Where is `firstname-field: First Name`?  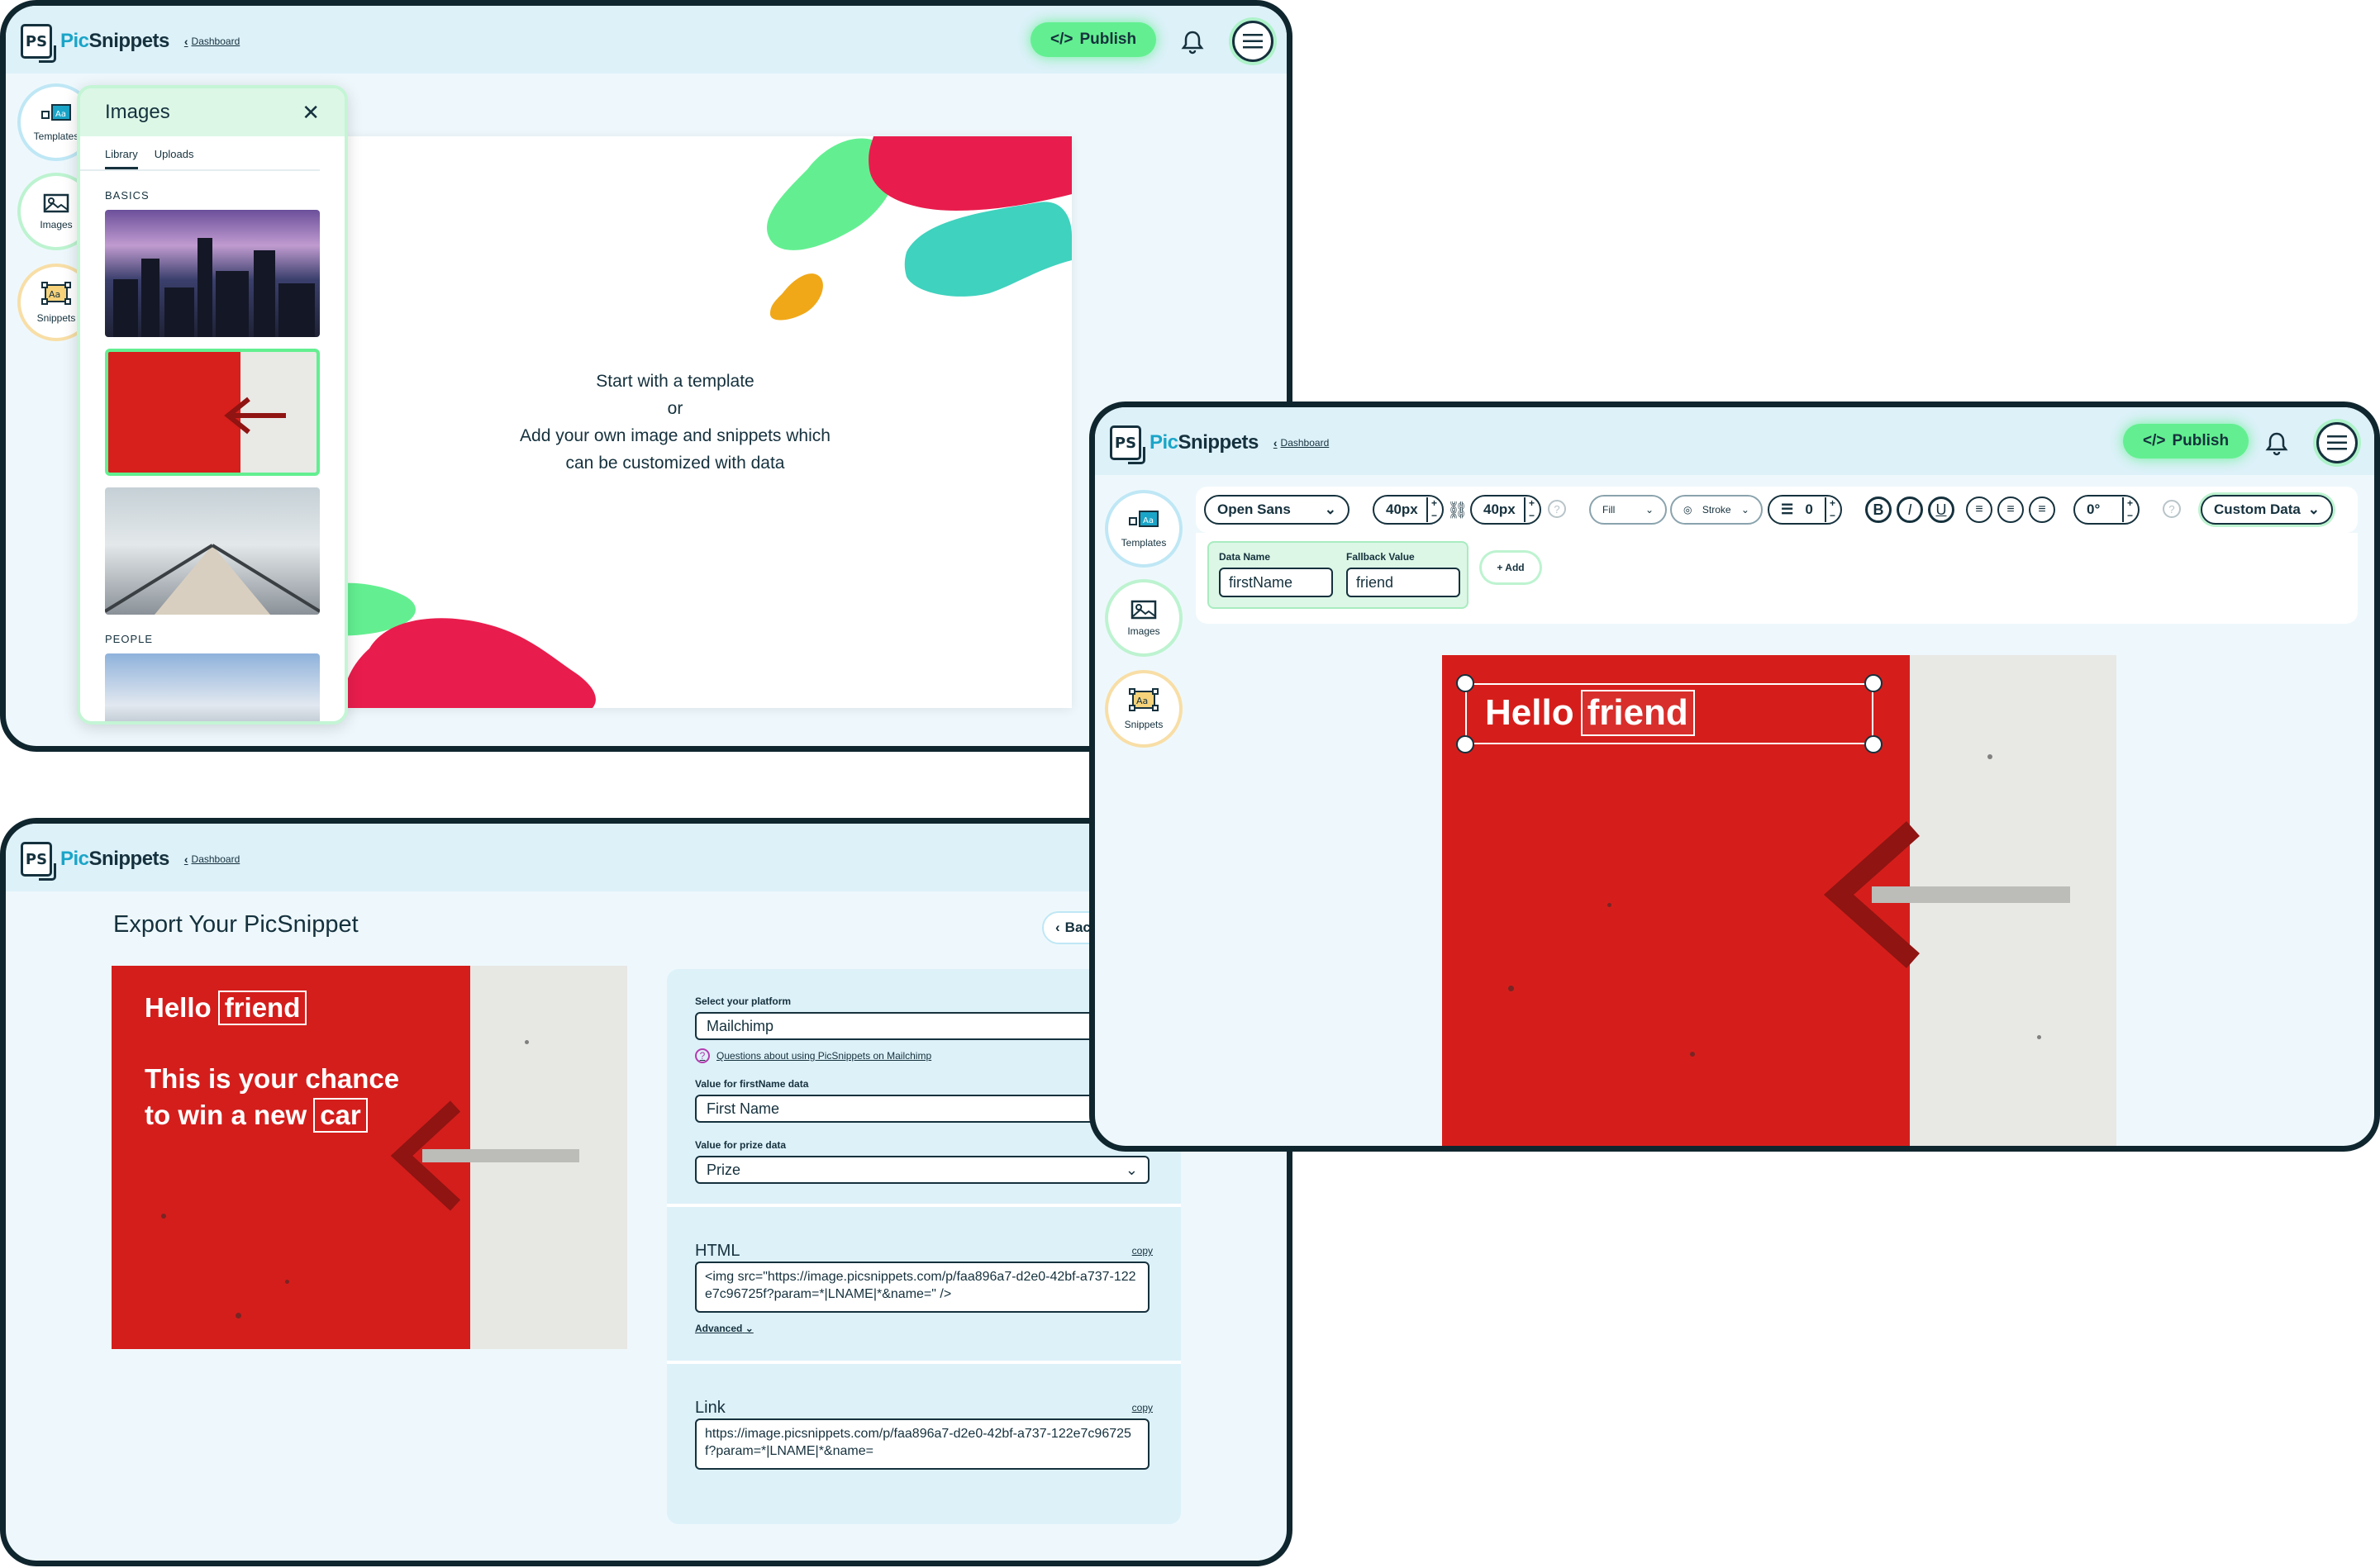 firstname-field: First Name is located at coordinates (922, 1109).